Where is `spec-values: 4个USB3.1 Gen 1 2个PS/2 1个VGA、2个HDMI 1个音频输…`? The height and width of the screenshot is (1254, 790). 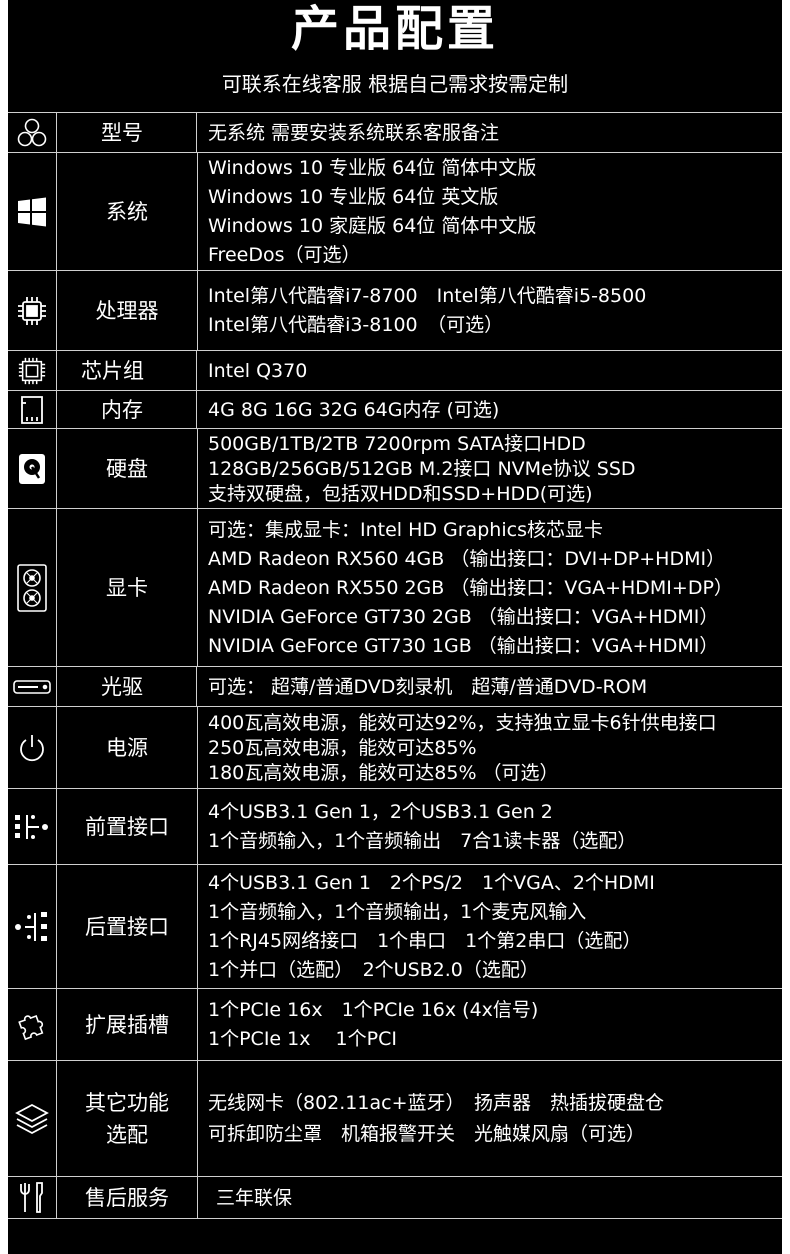 spec-values: 4个USB3.1 Gen 1 2个PS/2 1个VGA、2个HDMI 1个音频输… is located at coordinates (493, 927).